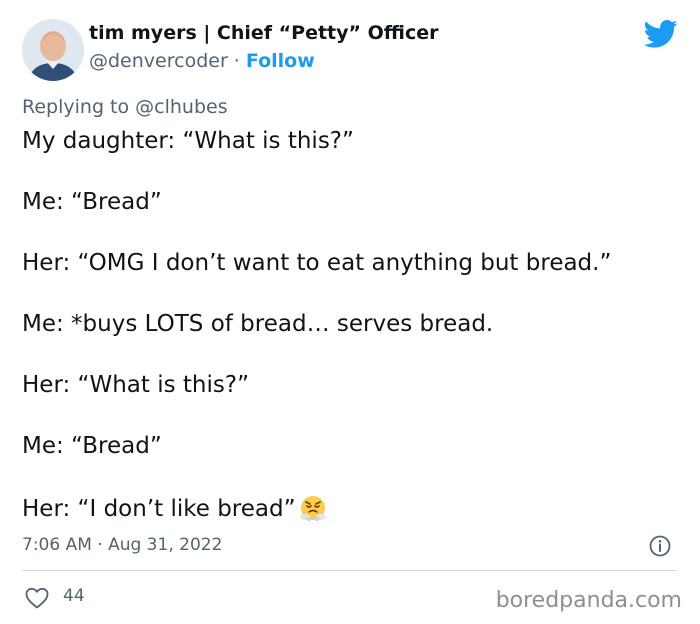  Describe the element at coordinates (258, 324) in the screenshot. I see `tweet-line: Me: *buys LOTS of bread… serves bread.` at that location.